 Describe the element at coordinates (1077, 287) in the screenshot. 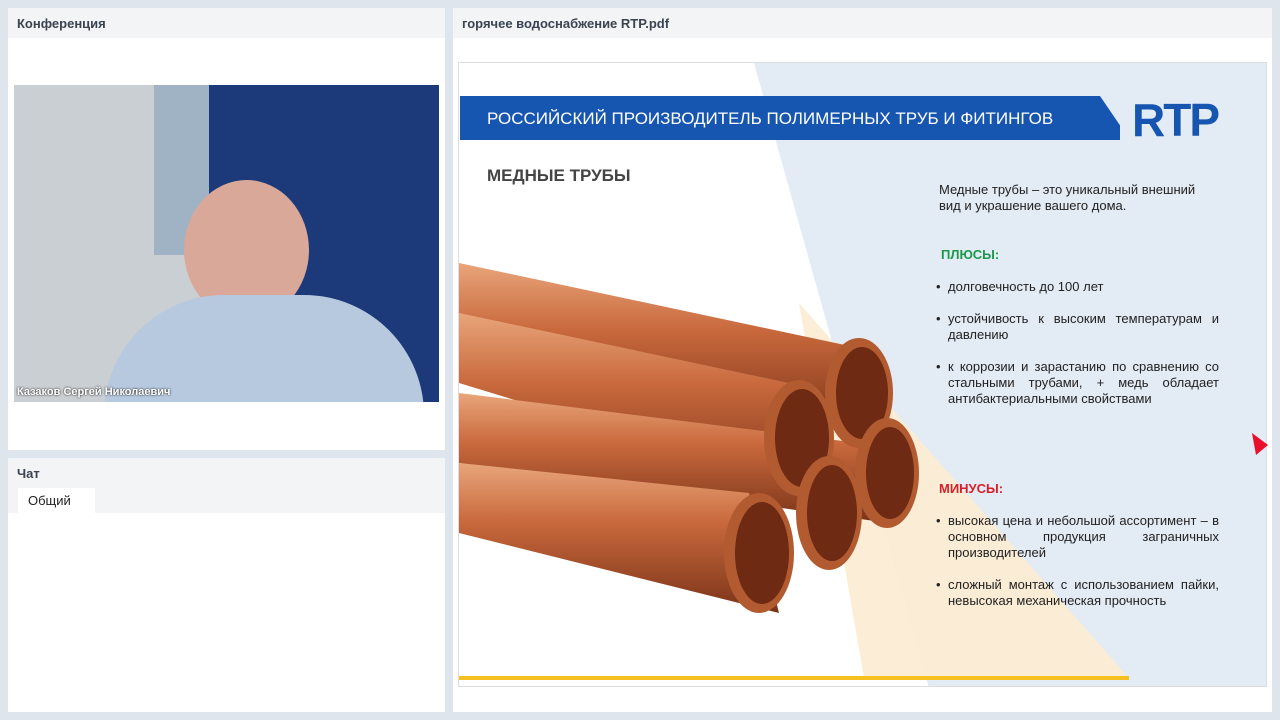

I see `pros-item: долговечность до 100 лет` at that location.